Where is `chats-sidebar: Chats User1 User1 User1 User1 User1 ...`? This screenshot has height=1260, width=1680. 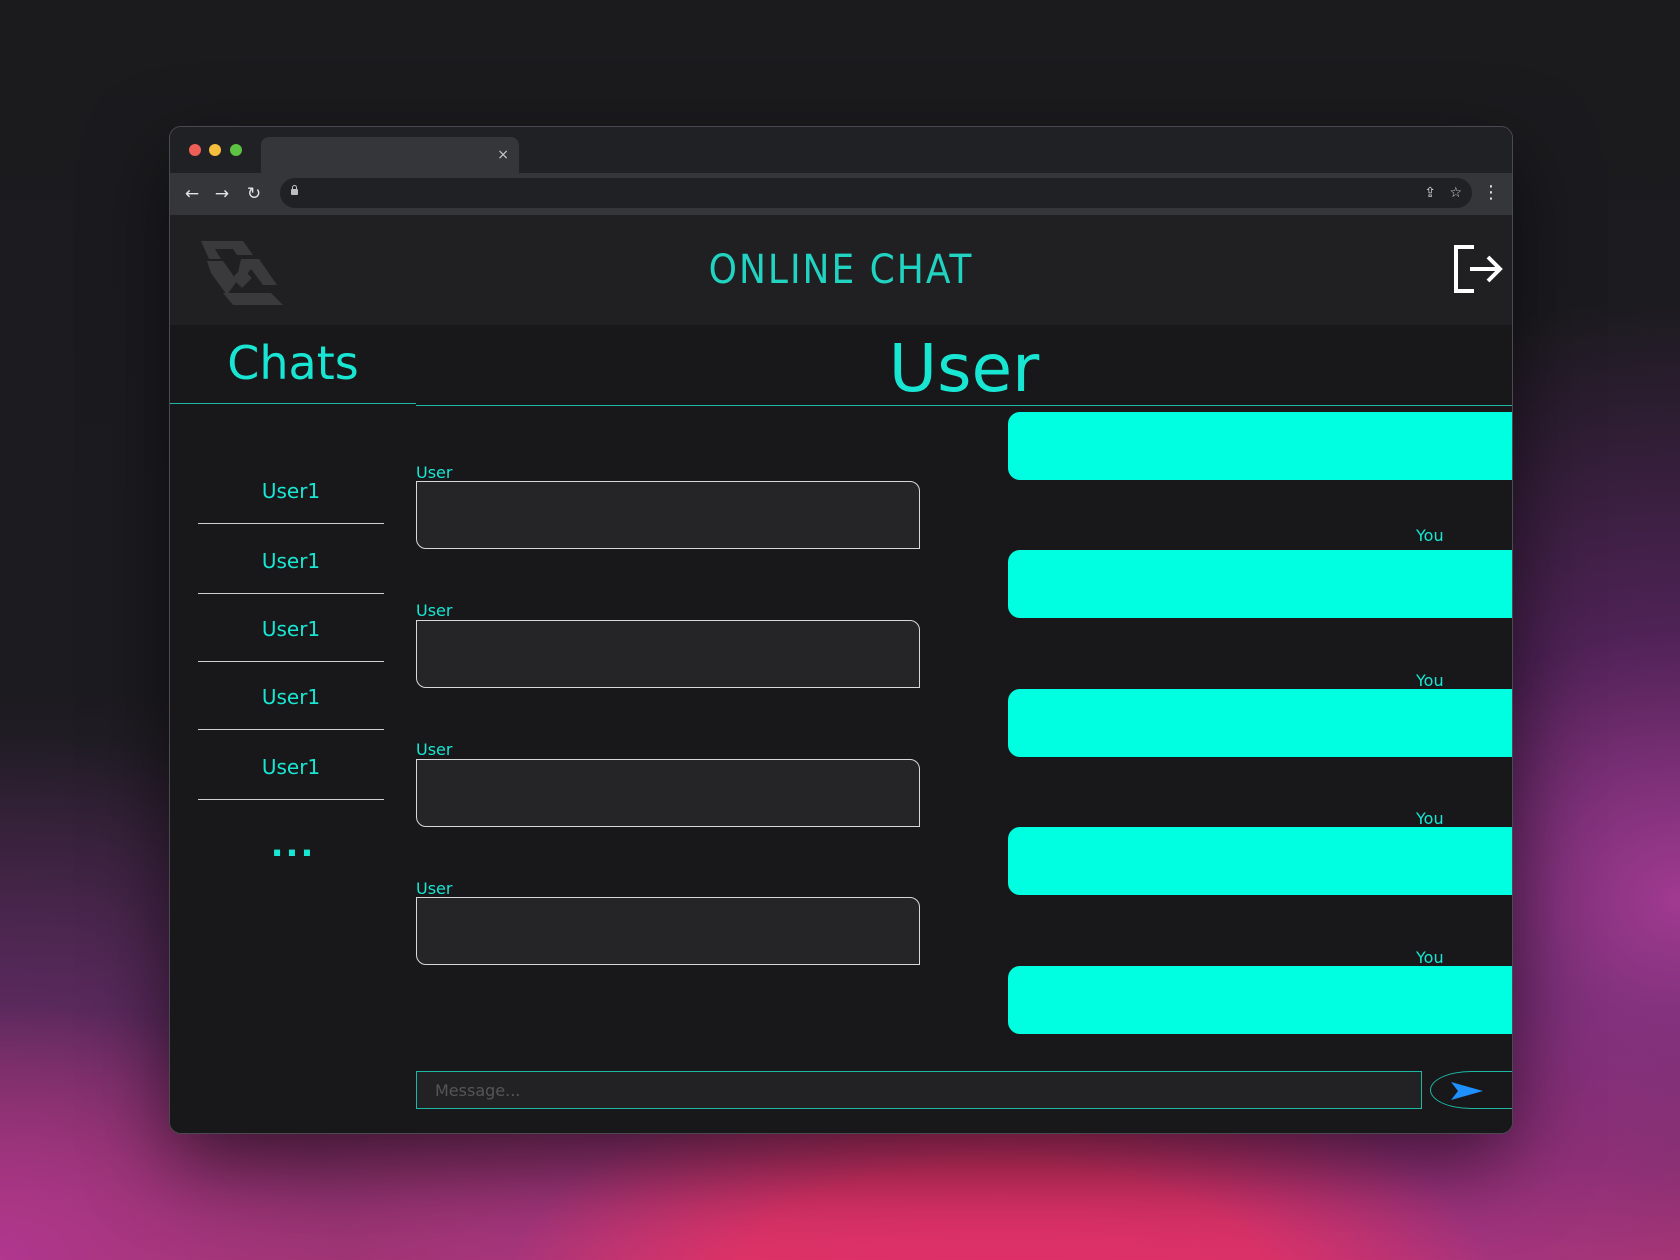
chats-sidebar: Chats User1 User1 User1 User1 User1 ... is located at coordinates (293, 729).